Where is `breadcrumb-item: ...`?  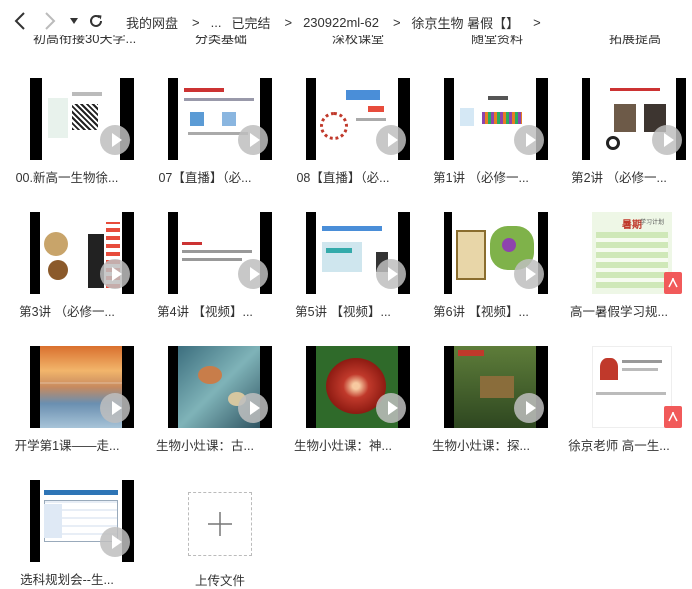 breadcrumb-item: ... is located at coordinates (216, 22).